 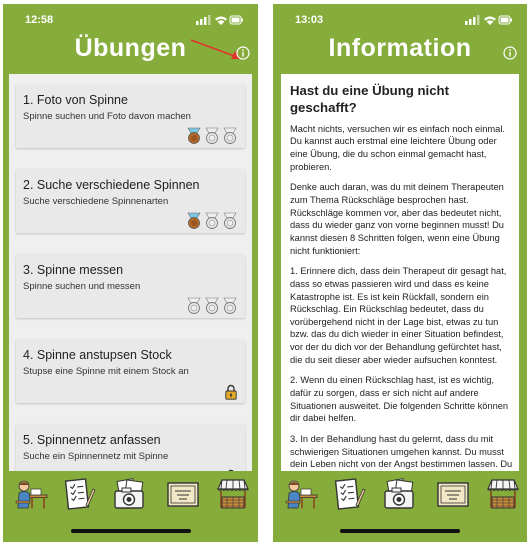 I want to click on exercise-title: 4. Spinne anstupsen Stock, so click(x=97, y=355).